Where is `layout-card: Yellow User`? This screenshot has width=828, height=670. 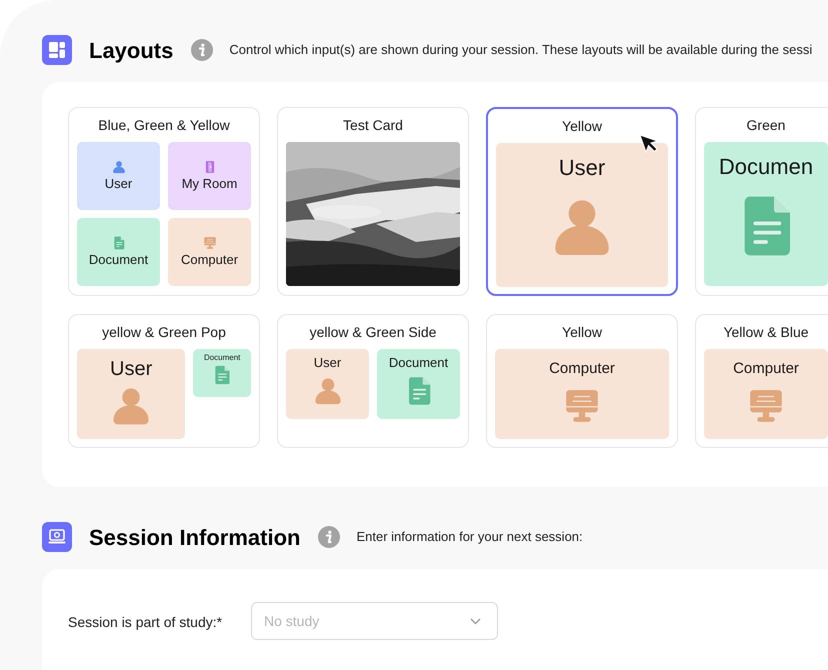 layout-card: Yellow User is located at coordinates (582, 201).